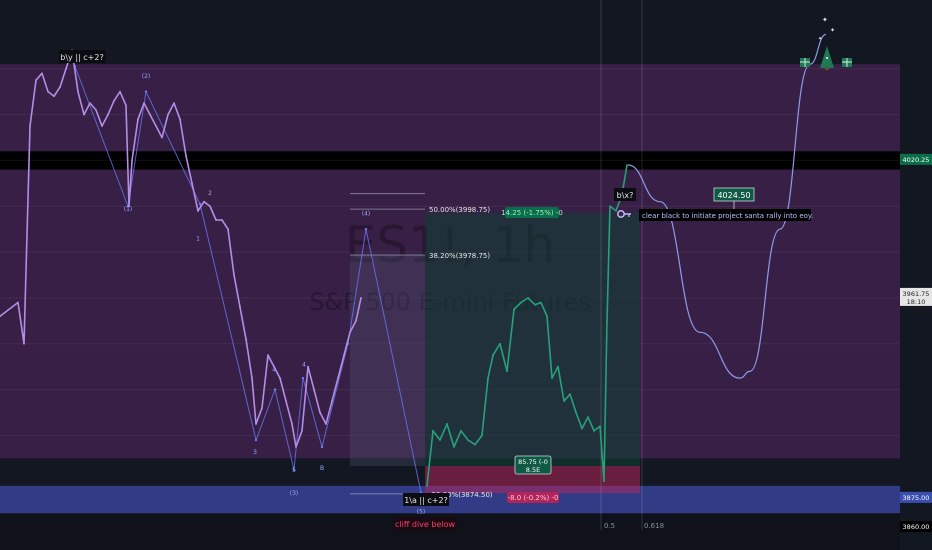  I want to click on gift-icon-left, so click(805, 62).